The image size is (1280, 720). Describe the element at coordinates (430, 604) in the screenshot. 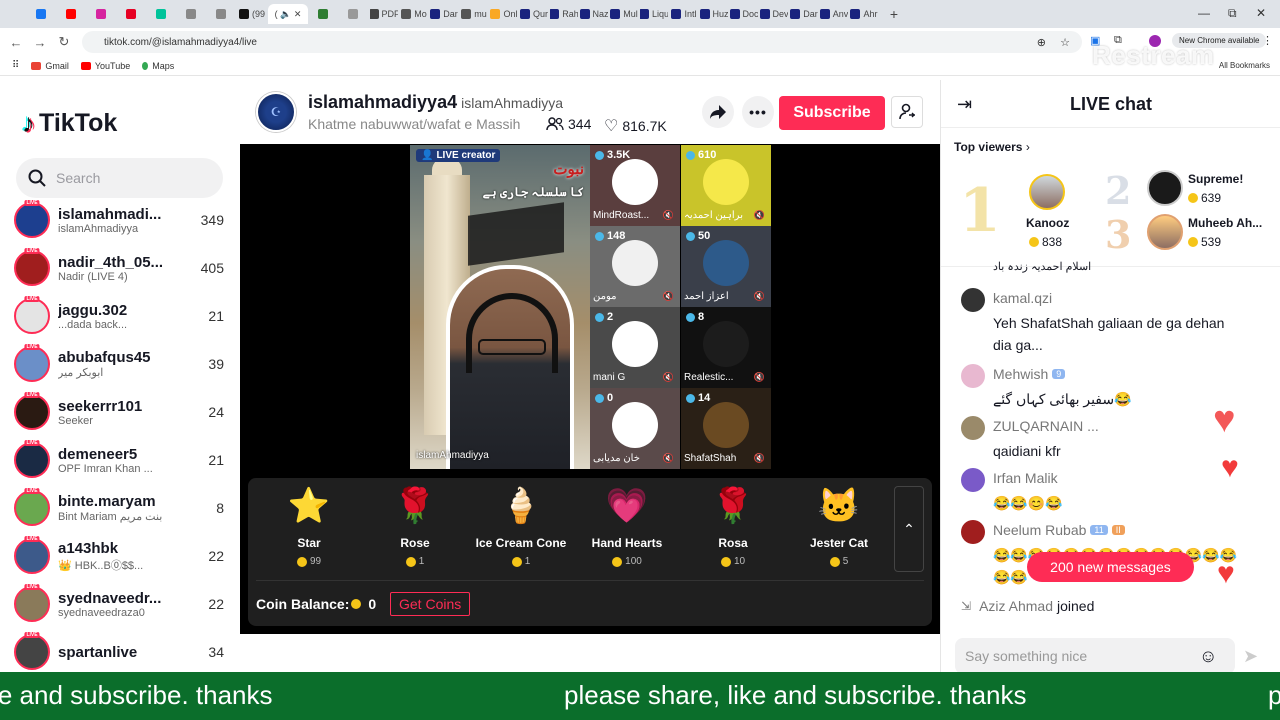

I see `get-coins-button: Get Coins` at that location.